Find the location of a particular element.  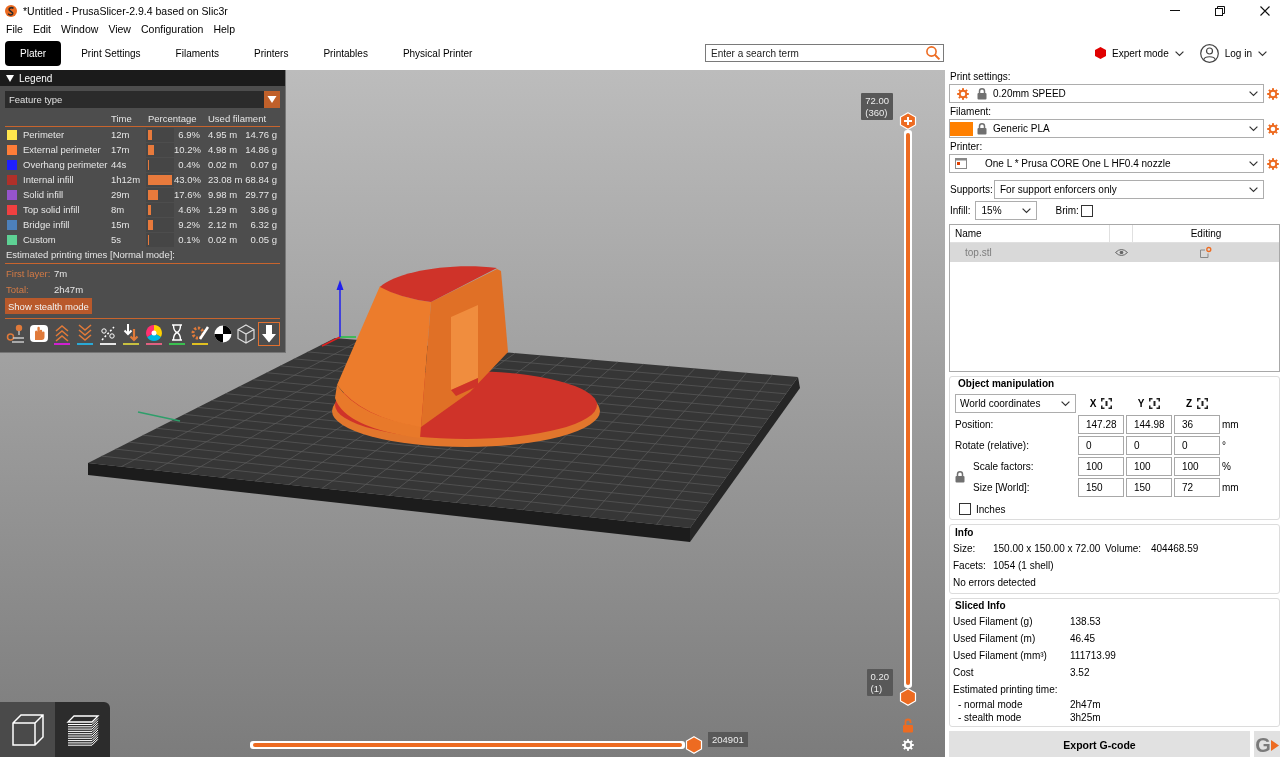

supports-dropdown: For support enforcers only is located at coordinates (1129, 189).